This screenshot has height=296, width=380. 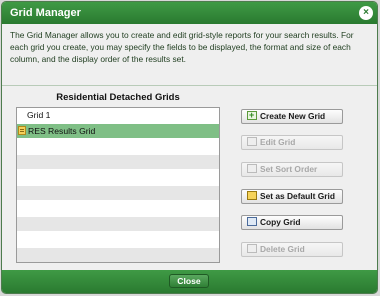 I want to click on close-button: Close, so click(x=189, y=281).